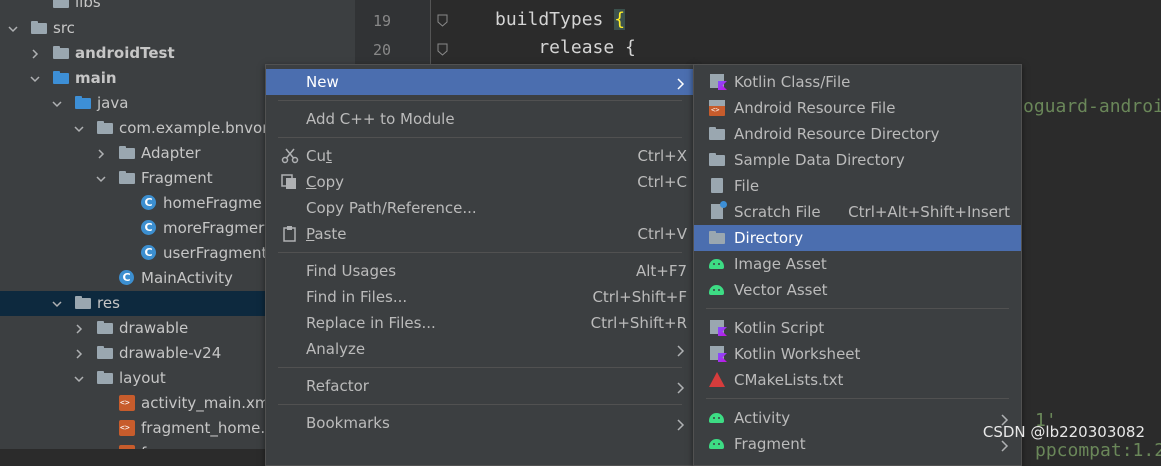 Image resolution: width=1161 pixels, height=466 pixels. Describe the element at coordinates (819, 160) in the screenshot. I see `submenu-item-label: Sample Data Directory` at that location.